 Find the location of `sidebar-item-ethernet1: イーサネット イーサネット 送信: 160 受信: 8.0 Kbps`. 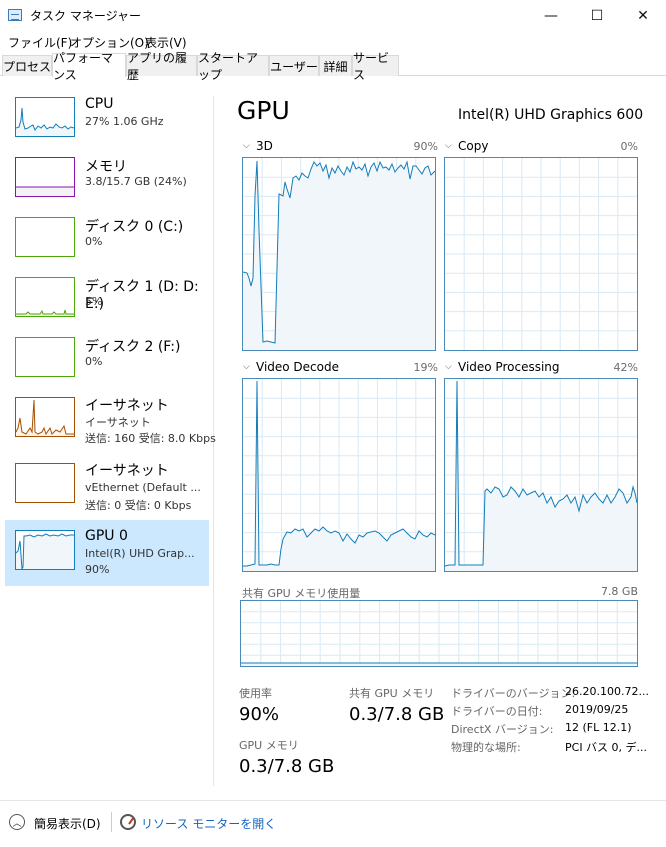

sidebar-item-ethernet1: イーサネット イーサネット 送信: 160 受信: 8.0 Kbps is located at coordinates (110, 420).